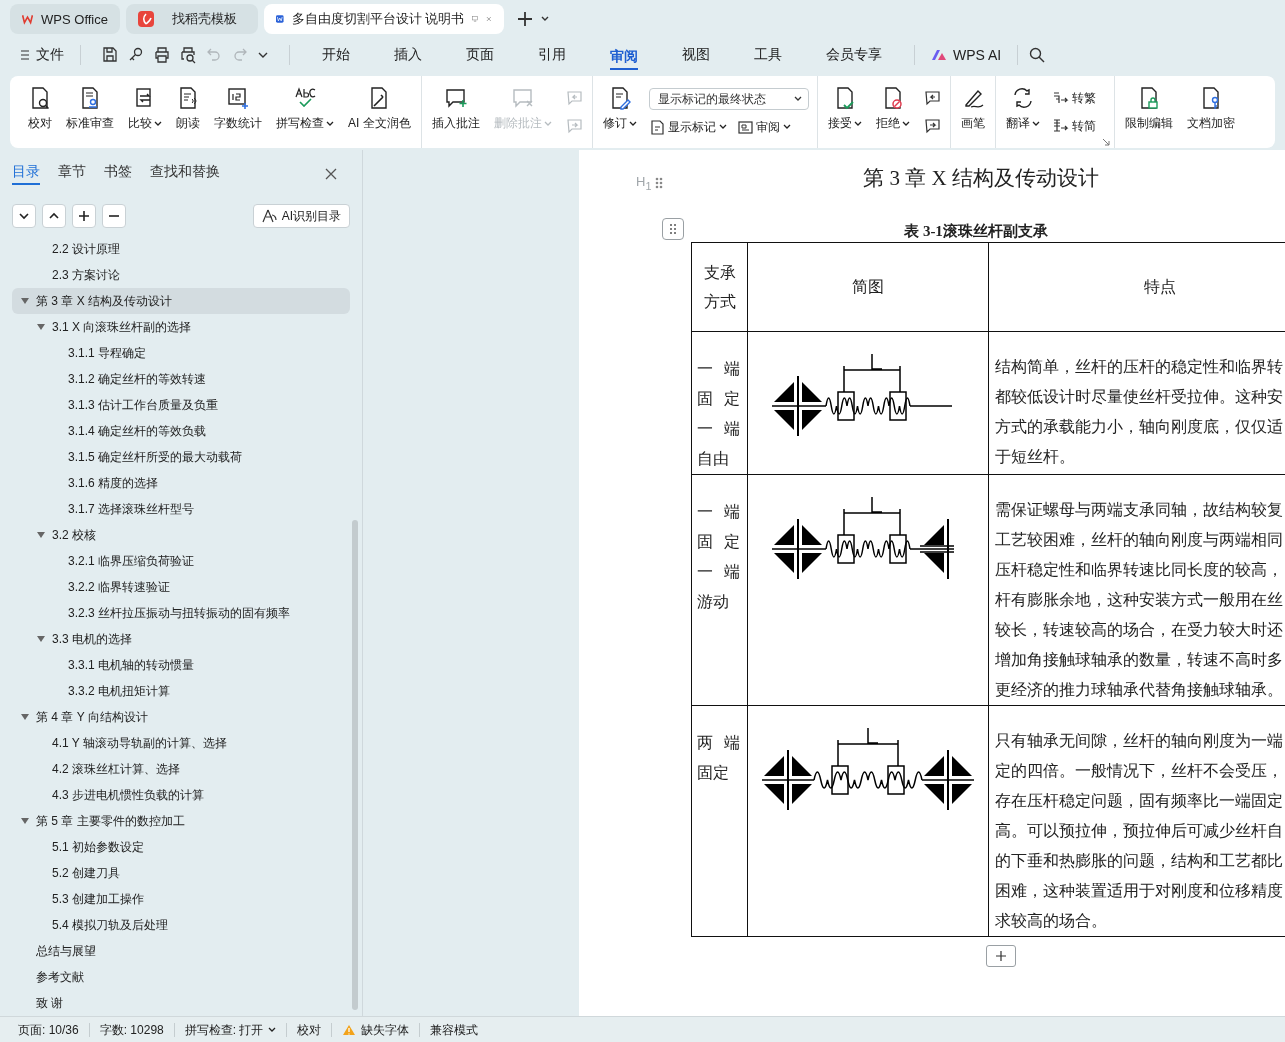 This screenshot has width=1285, height=1042. I want to click on ribbon-button: 校对, so click(40, 112).